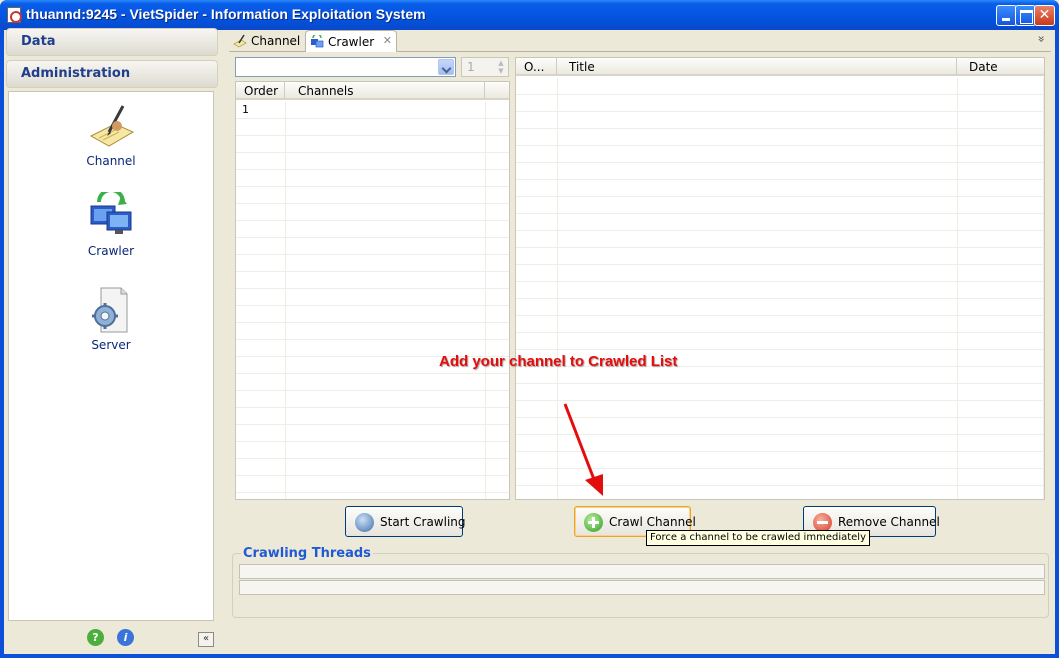 The image size is (1059, 658). I want to click on tab-crawler-label: Crawler, so click(351, 42).